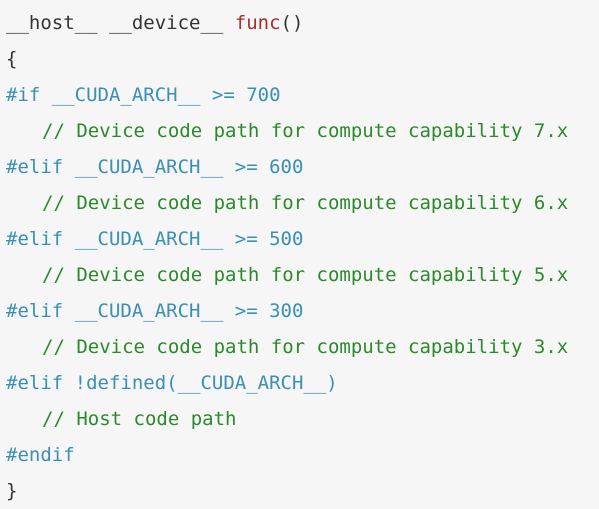  Describe the element at coordinates (143, 95) in the screenshot. I see `code-line-directive-if: #if __CUDA_ARCH__ >= 700` at that location.